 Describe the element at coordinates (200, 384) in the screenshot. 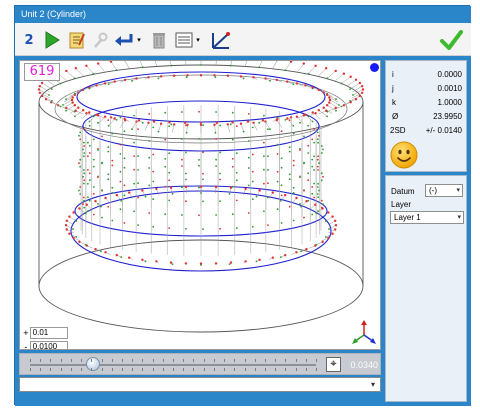

I see `bottom-dropdown: ▾` at that location.